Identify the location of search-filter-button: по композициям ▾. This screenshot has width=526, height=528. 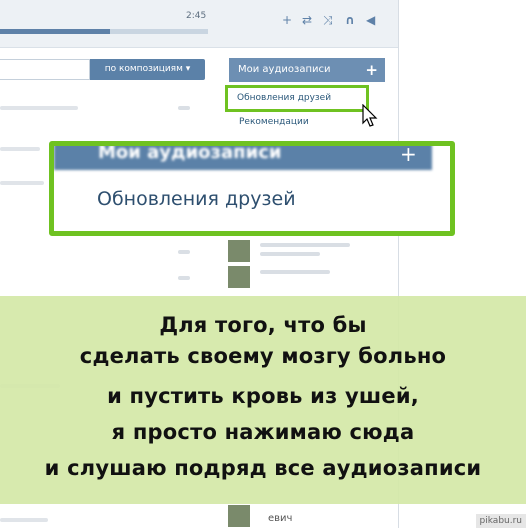
(147, 69).